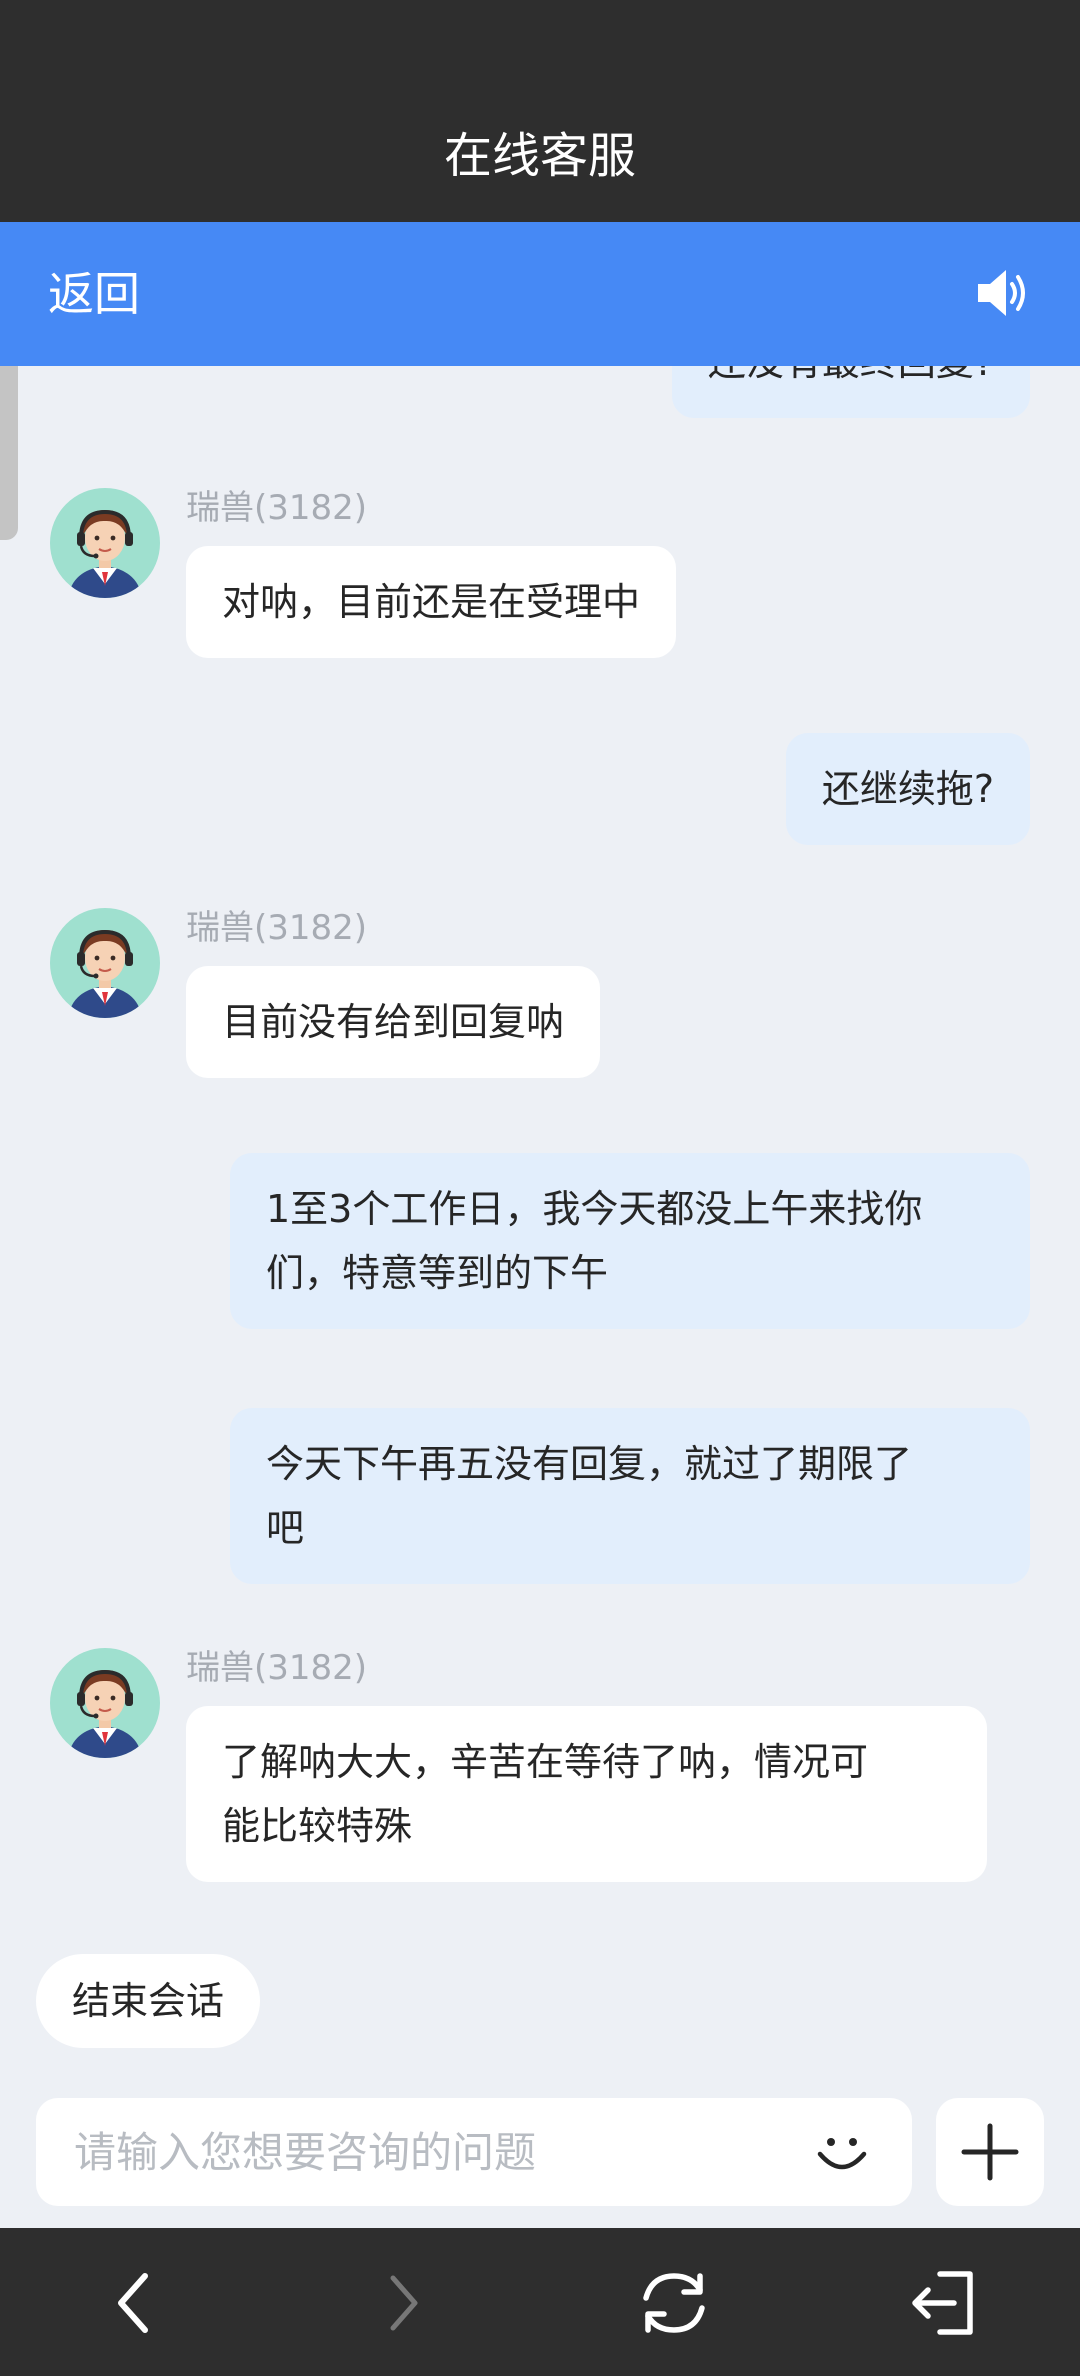  What do you see at coordinates (434, 2152) in the screenshot?
I see `message-input` at bounding box center [434, 2152].